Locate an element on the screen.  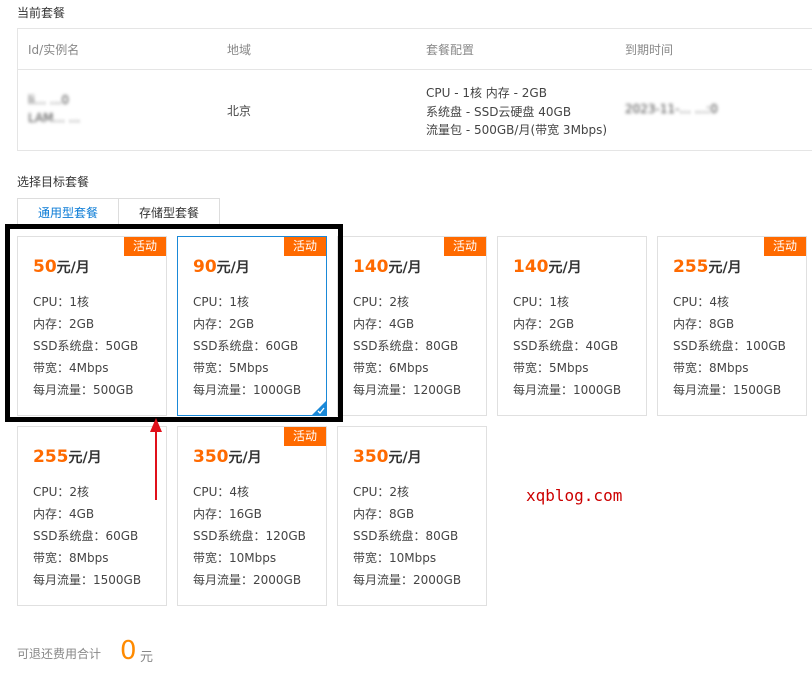
config-disk: 系统盘 - SSD云硬盘 40GB is located at coordinates (499, 112).